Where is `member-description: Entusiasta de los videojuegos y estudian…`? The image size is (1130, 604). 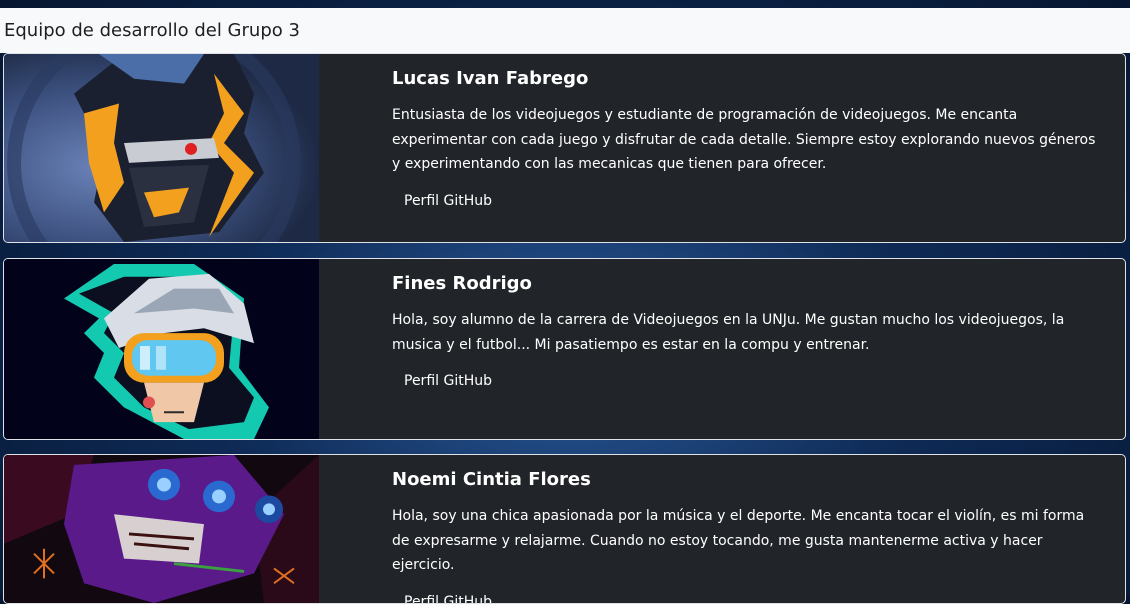
member-description: Entusiasta de los videojuegos y estudian… is located at coordinates (748, 140).